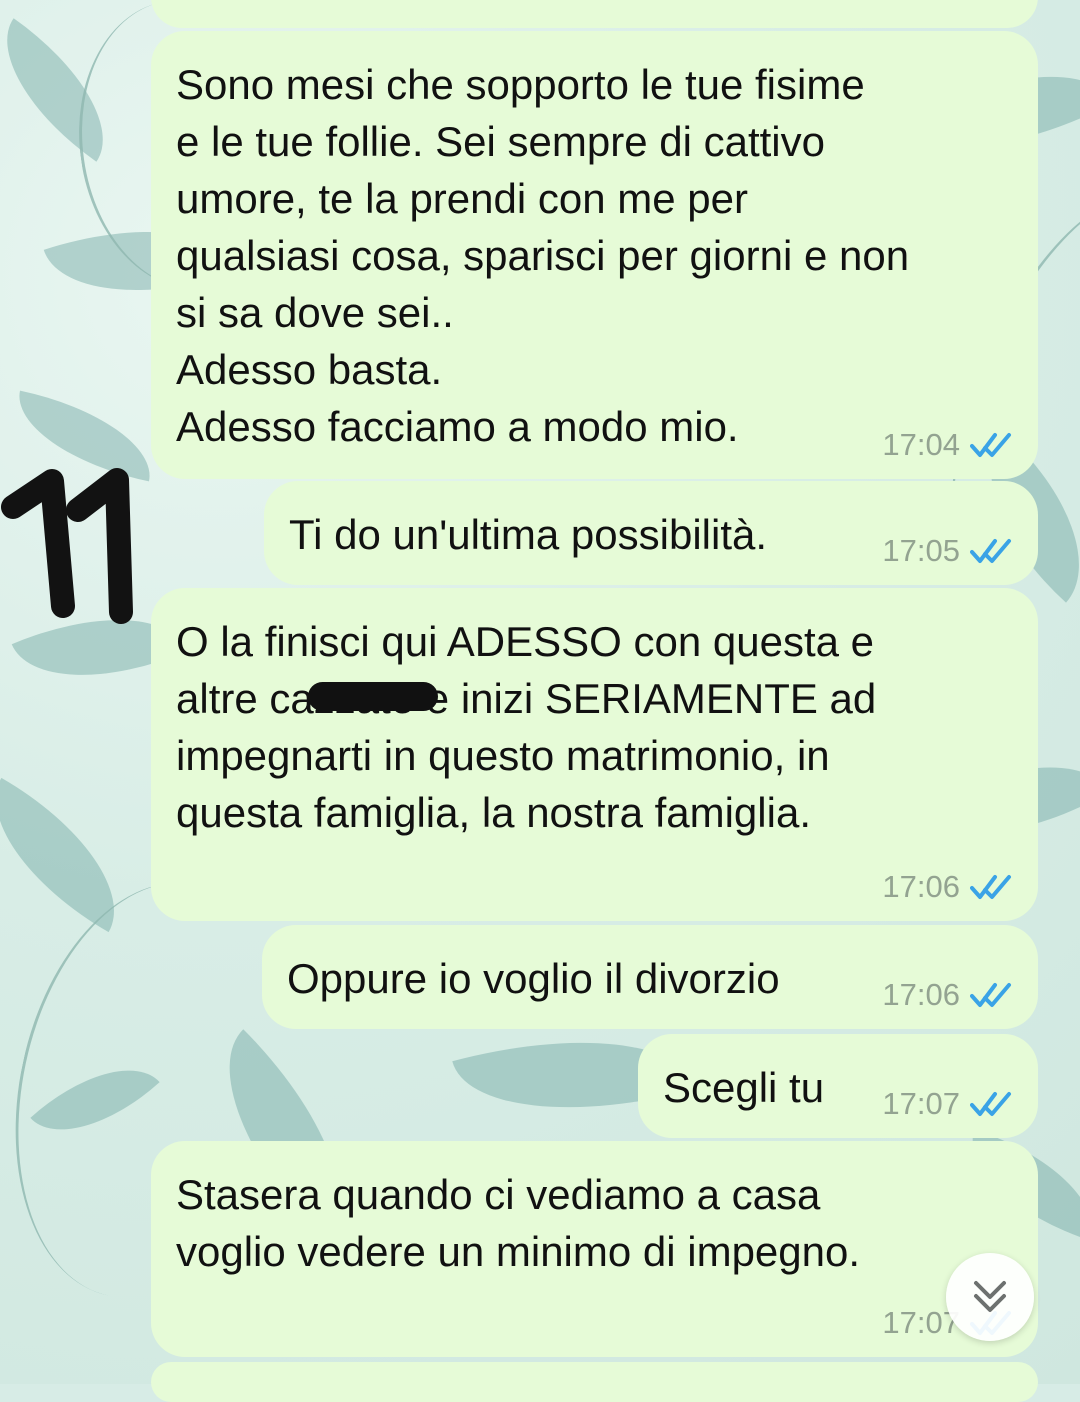  I want to click on message-time: 17:05, so click(921, 550).